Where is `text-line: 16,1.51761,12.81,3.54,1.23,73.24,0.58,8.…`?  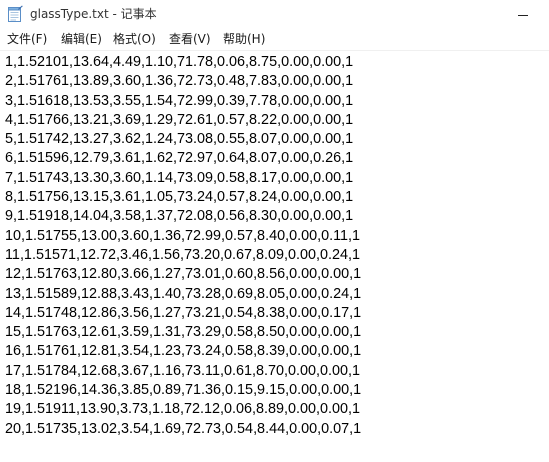
text-line: 16,1.51761,12.81,3.54,1.23,73.24,0.58,8.… is located at coordinates (183, 351).